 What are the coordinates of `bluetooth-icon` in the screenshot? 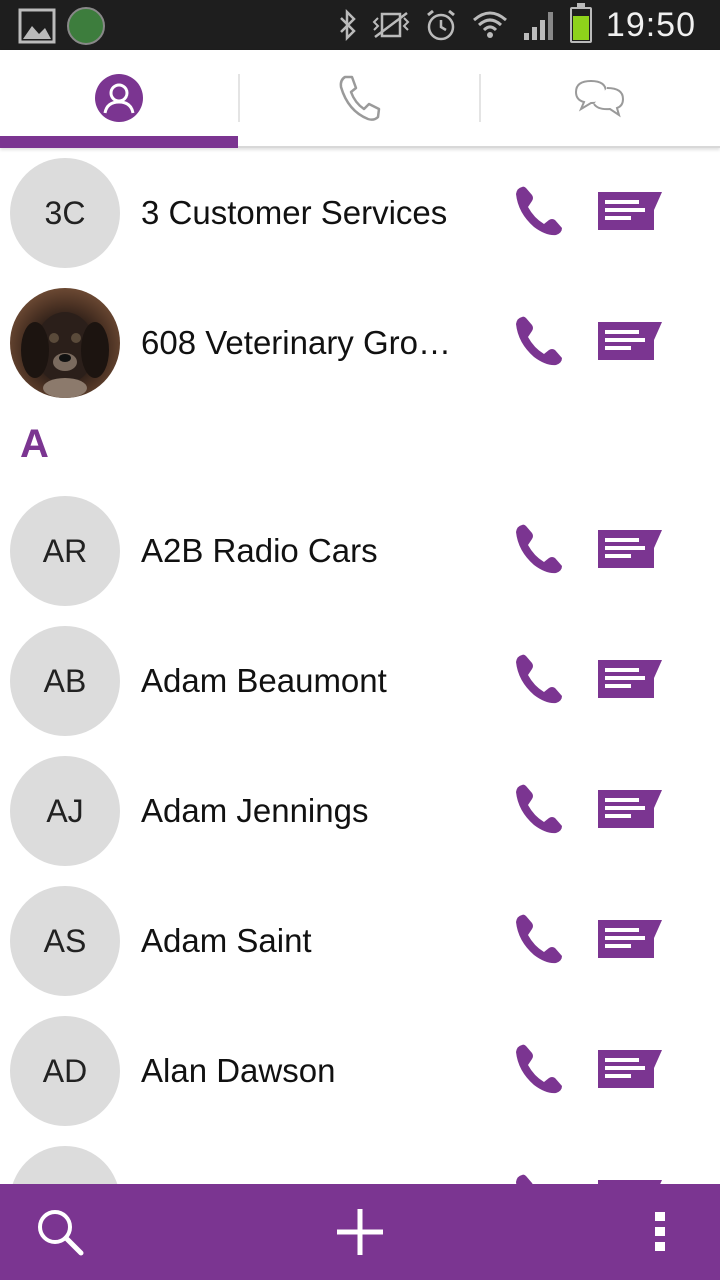 It's located at (348, 25).